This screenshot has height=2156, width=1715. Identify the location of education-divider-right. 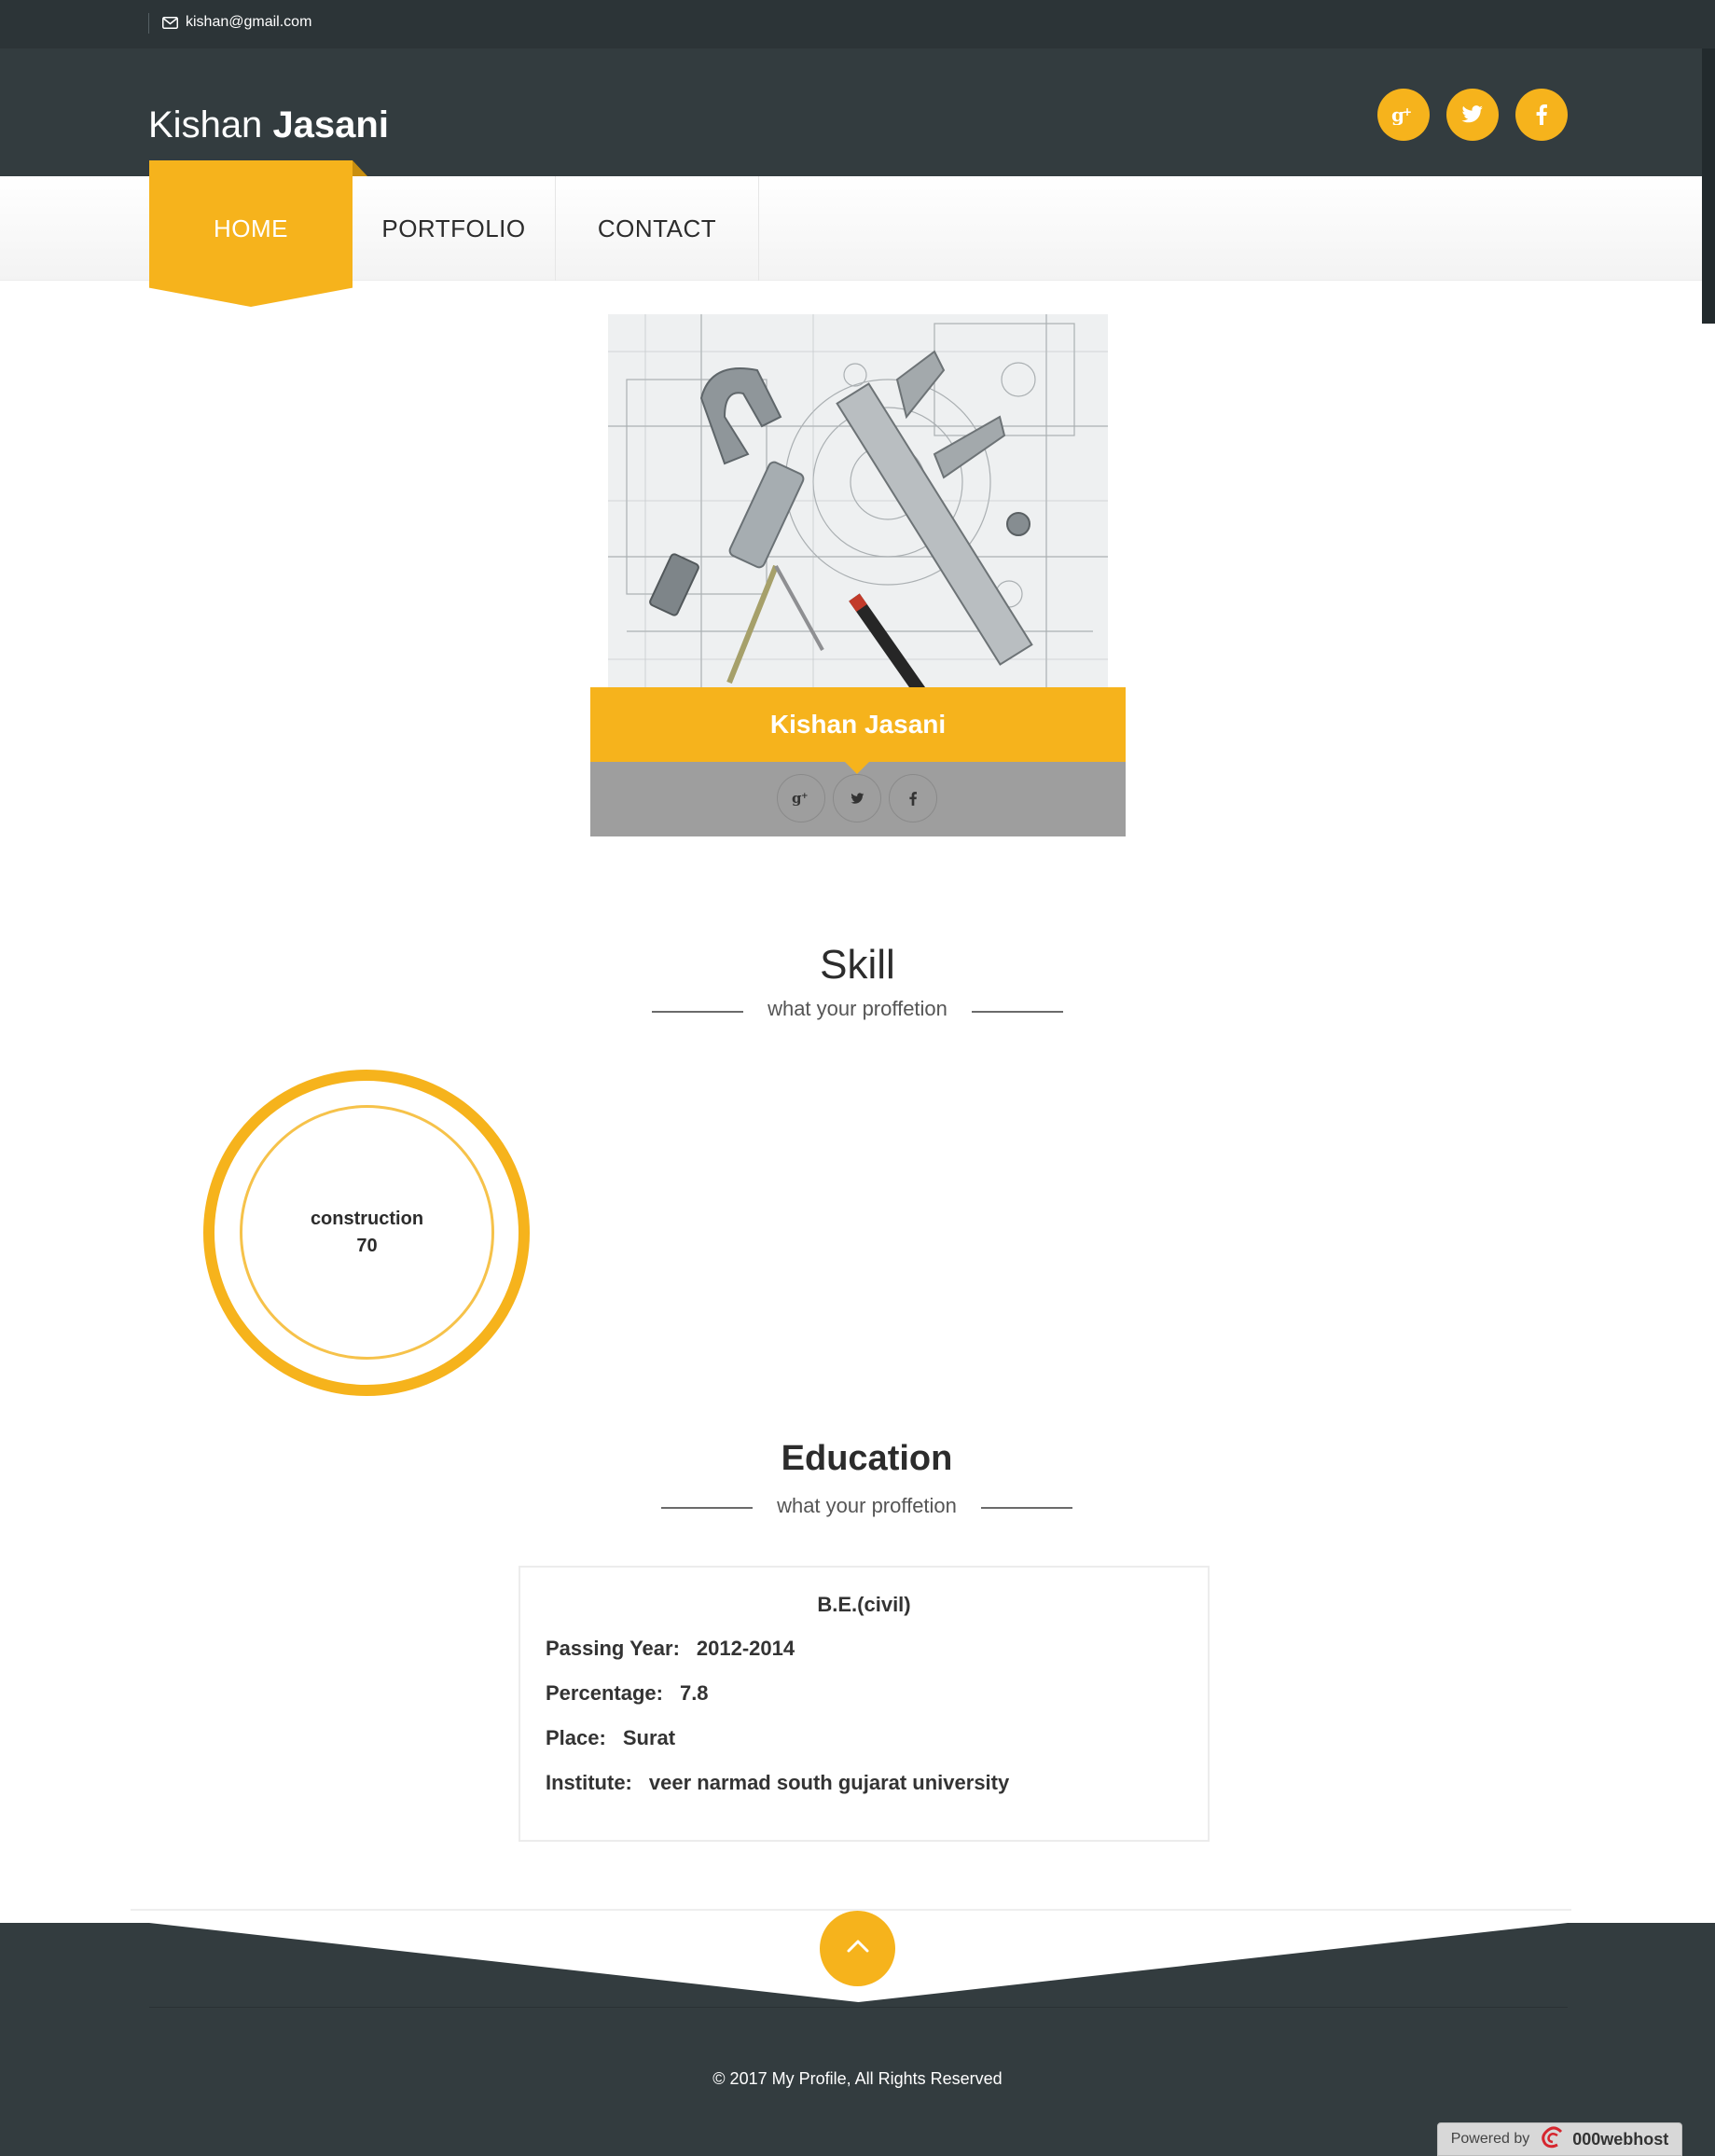
(1026, 1508).